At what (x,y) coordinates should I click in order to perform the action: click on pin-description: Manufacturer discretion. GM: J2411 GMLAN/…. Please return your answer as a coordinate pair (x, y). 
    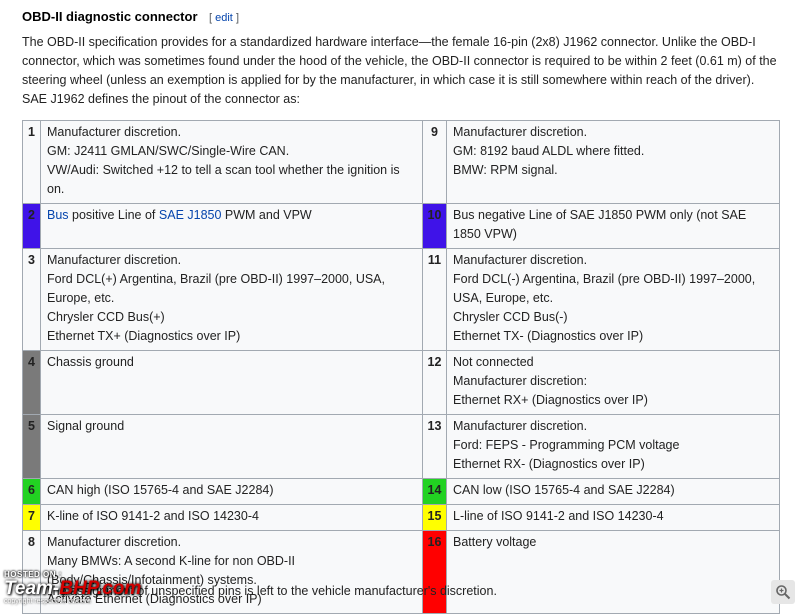
    Looking at the image, I should click on (231, 162).